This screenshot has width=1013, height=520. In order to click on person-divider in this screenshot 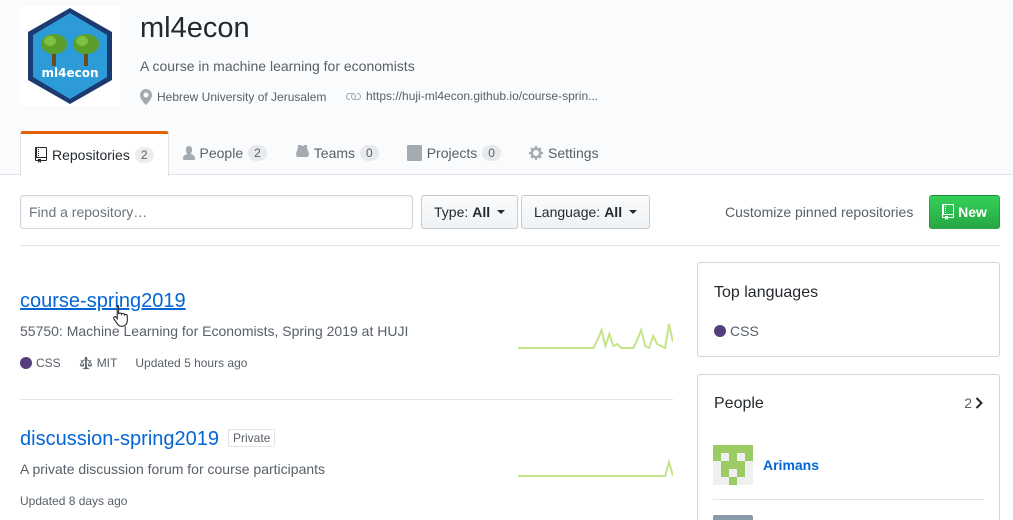, I will do `click(848, 499)`.